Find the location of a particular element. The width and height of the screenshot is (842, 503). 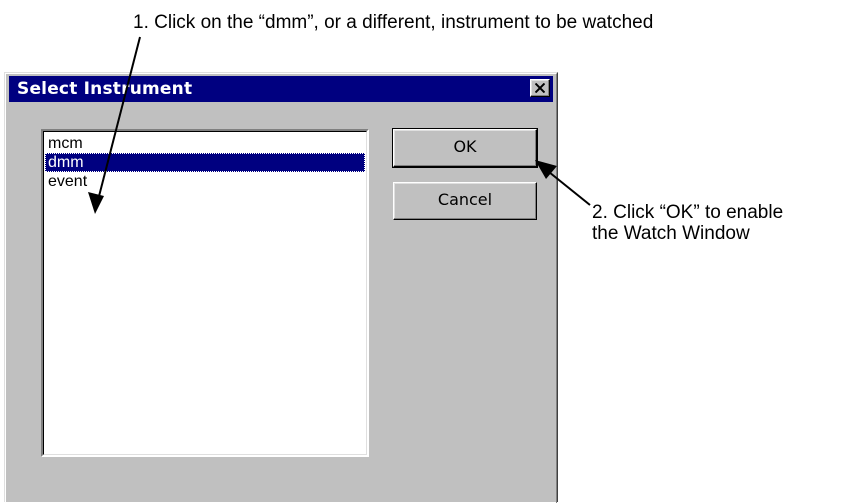

callout-step-2-line-2: the Watch Window is located at coordinates (671, 233).